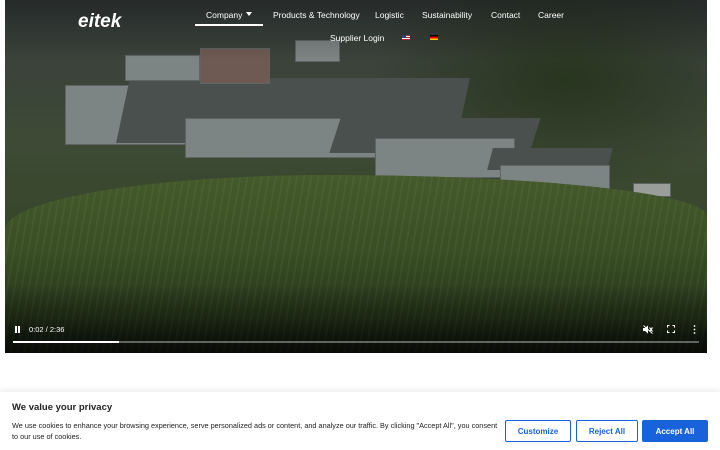 Image resolution: width=720 pixels, height=450 pixels. I want to click on video-progress-bar, so click(356, 342).